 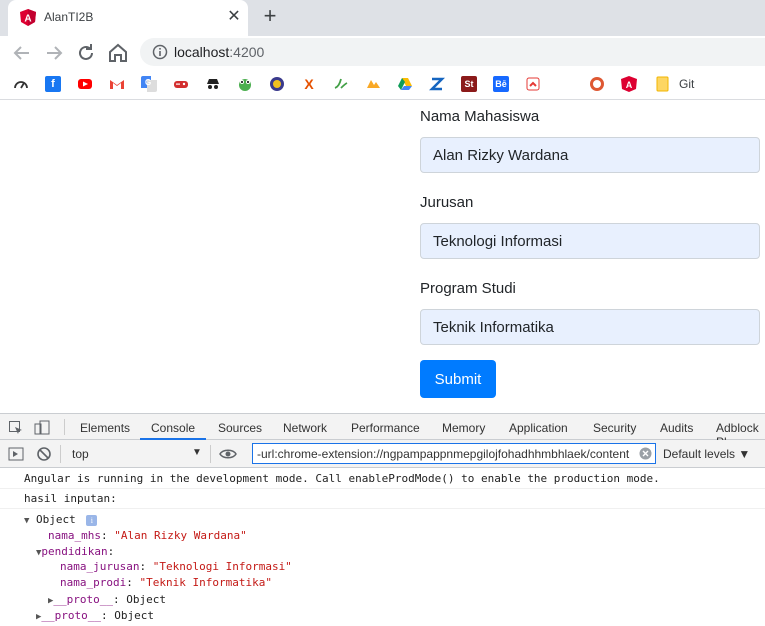 What do you see at coordinates (95, 615) in the screenshot?
I see `property-proto-outer: ▶__proto__: Object` at bounding box center [95, 615].